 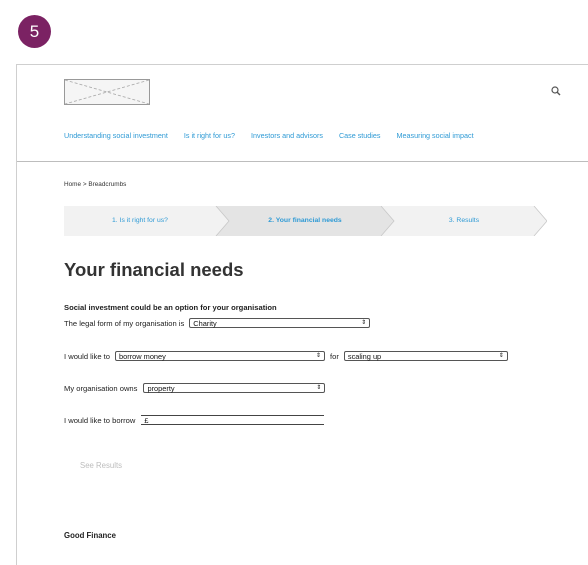 I want to click on nav-item-right-for-us: Is it right for us?, so click(x=209, y=135).